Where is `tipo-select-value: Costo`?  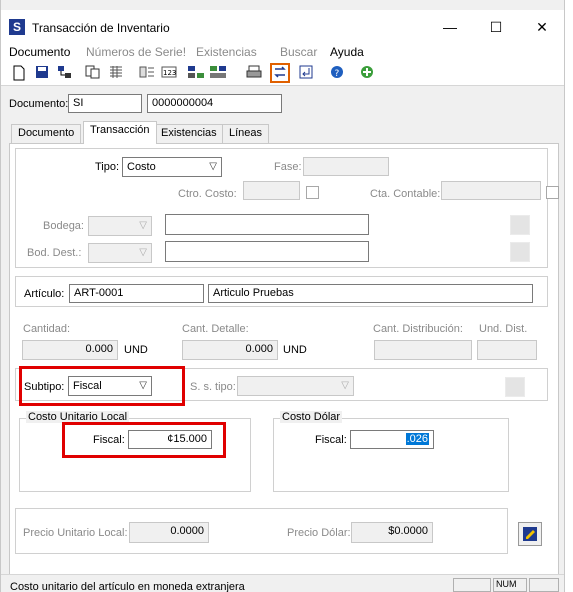
tipo-select-value: Costo is located at coordinates (141, 167).